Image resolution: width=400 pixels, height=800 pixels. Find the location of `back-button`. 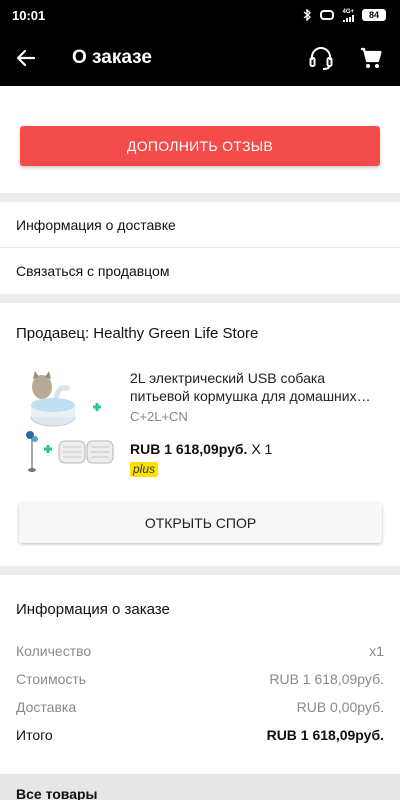

back-button is located at coordinates (26, 58).